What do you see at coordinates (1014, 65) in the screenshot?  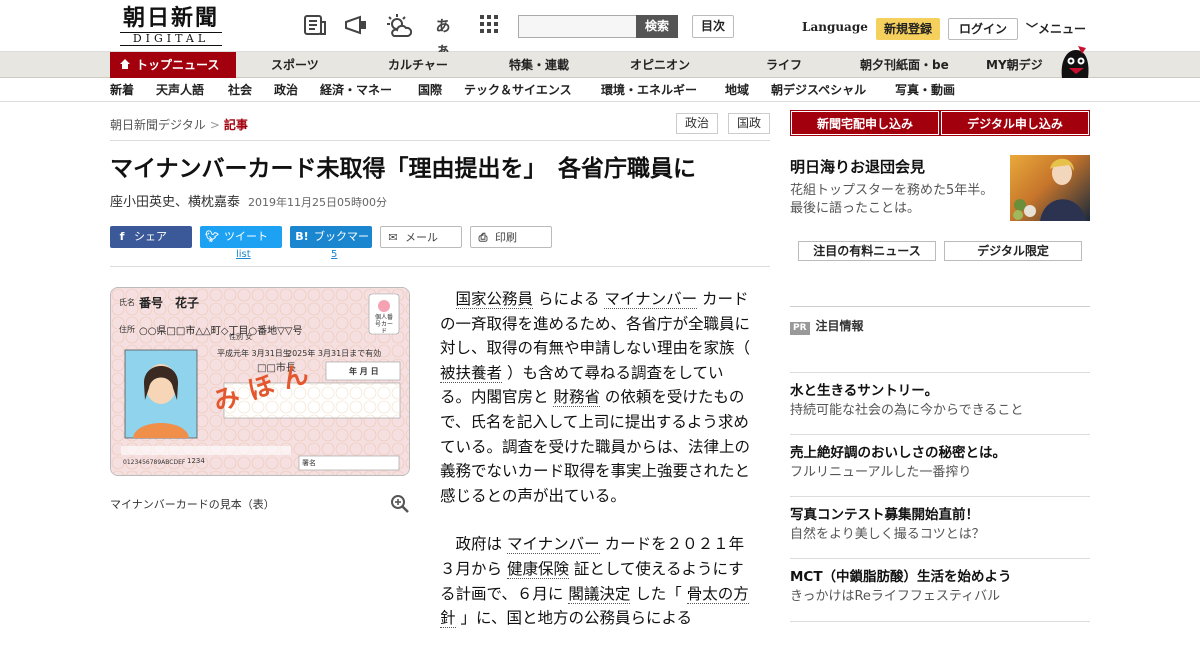 I see `nav-my: MY朝デジ` at bounding box center [1014, 65].